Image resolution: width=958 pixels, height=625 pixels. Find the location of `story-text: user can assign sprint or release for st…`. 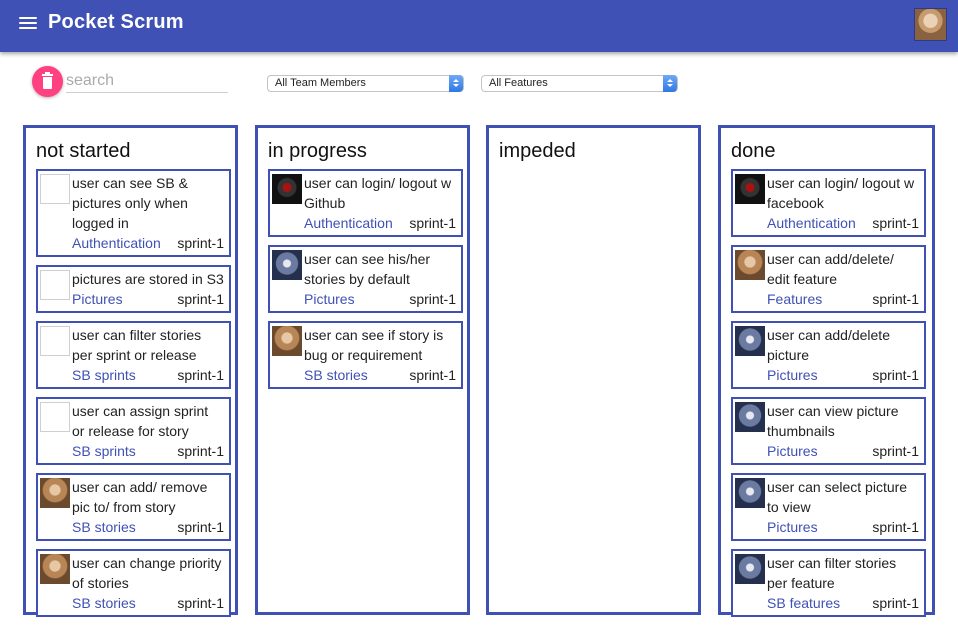

story-text: user can assign sprint or release for st… is located at coordinates (140, 421).